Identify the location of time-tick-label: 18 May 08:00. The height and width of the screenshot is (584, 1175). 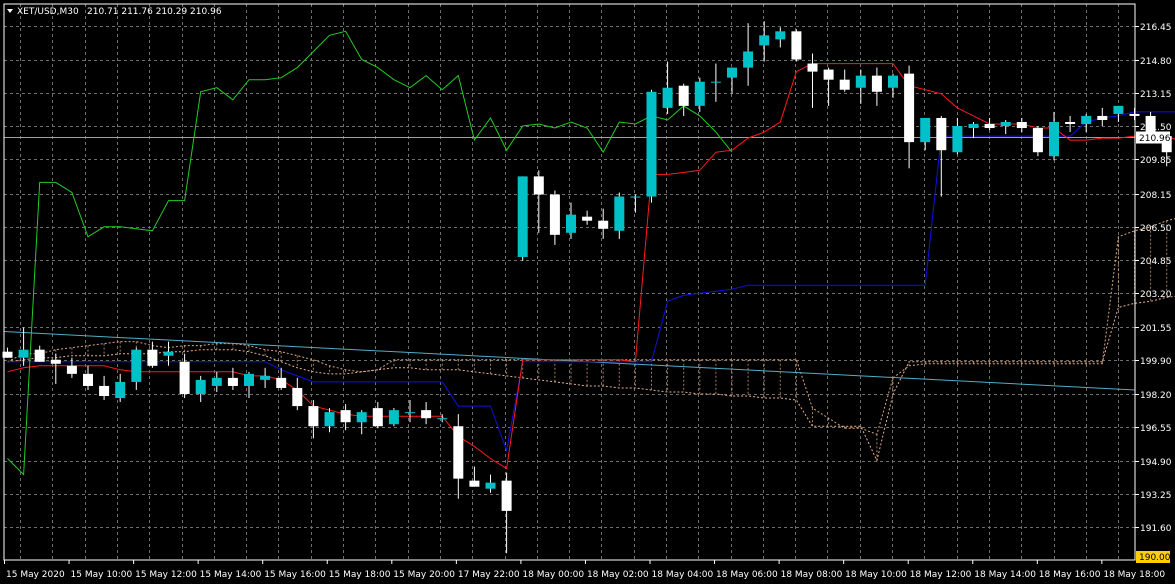
(812, 575).